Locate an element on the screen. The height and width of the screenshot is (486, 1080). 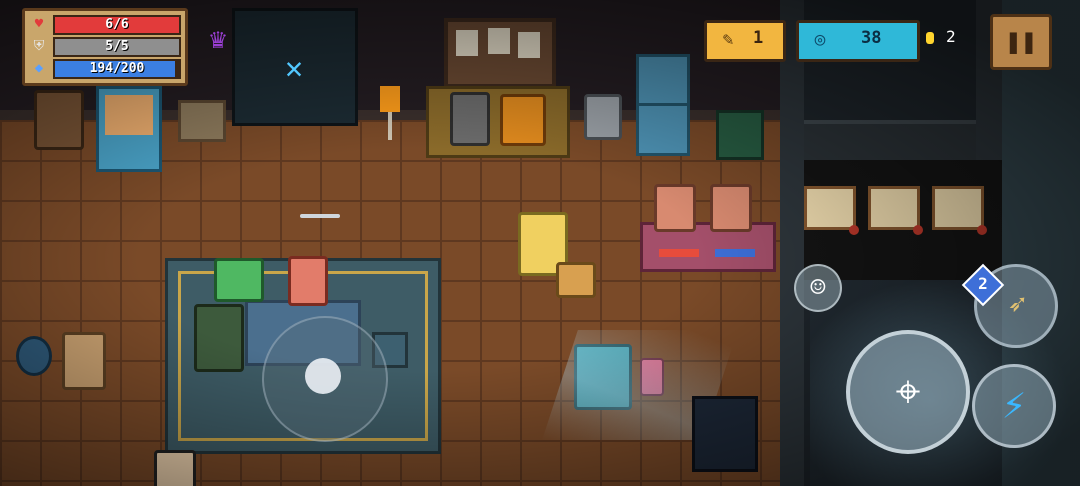
fridge is located at coordinates (663, 105).